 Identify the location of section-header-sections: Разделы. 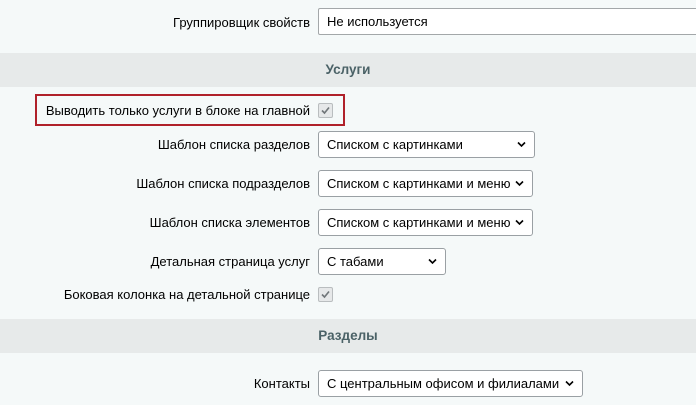
(348, 336).